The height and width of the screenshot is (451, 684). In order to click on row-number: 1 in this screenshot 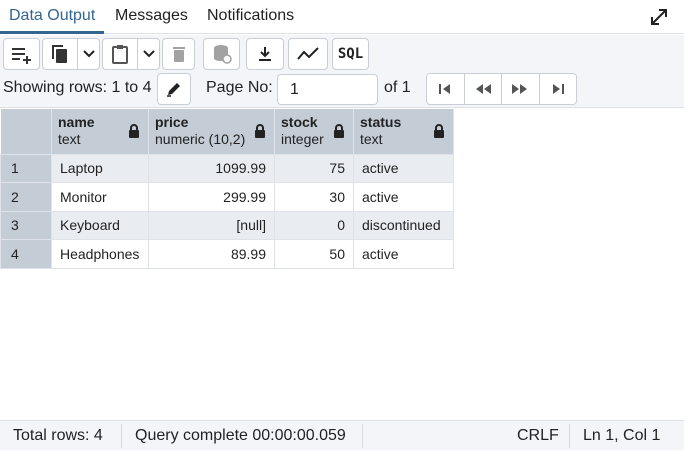, I will do `click(26, 168)`.